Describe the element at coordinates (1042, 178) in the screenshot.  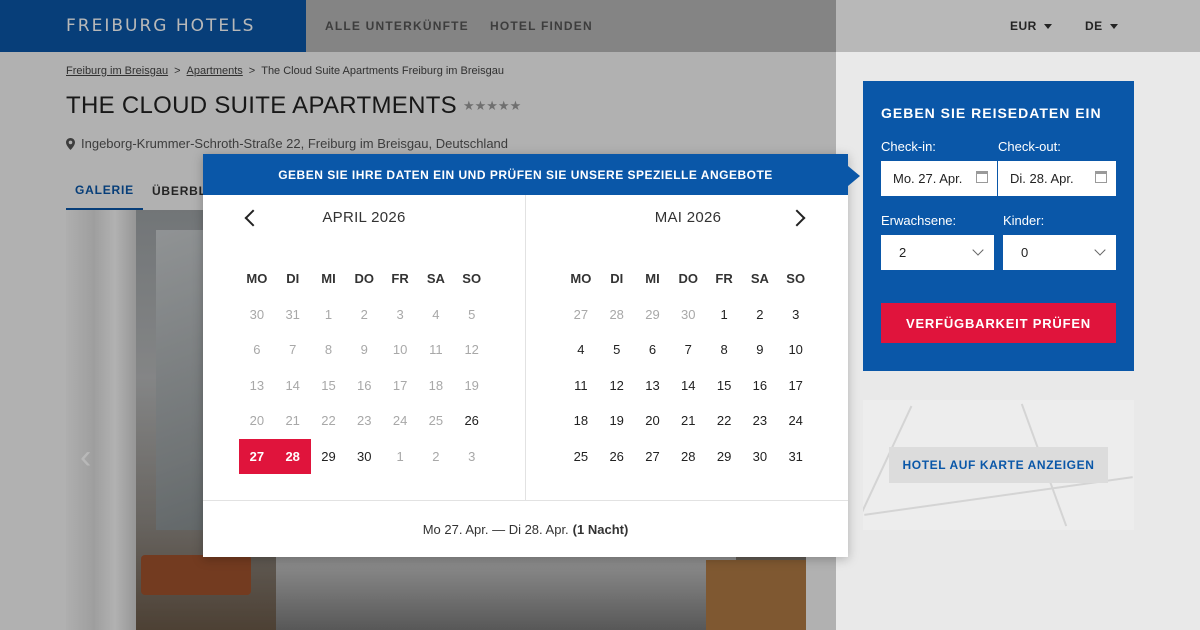
I see `checkout-value: Di. 28. Apr.` at that location.